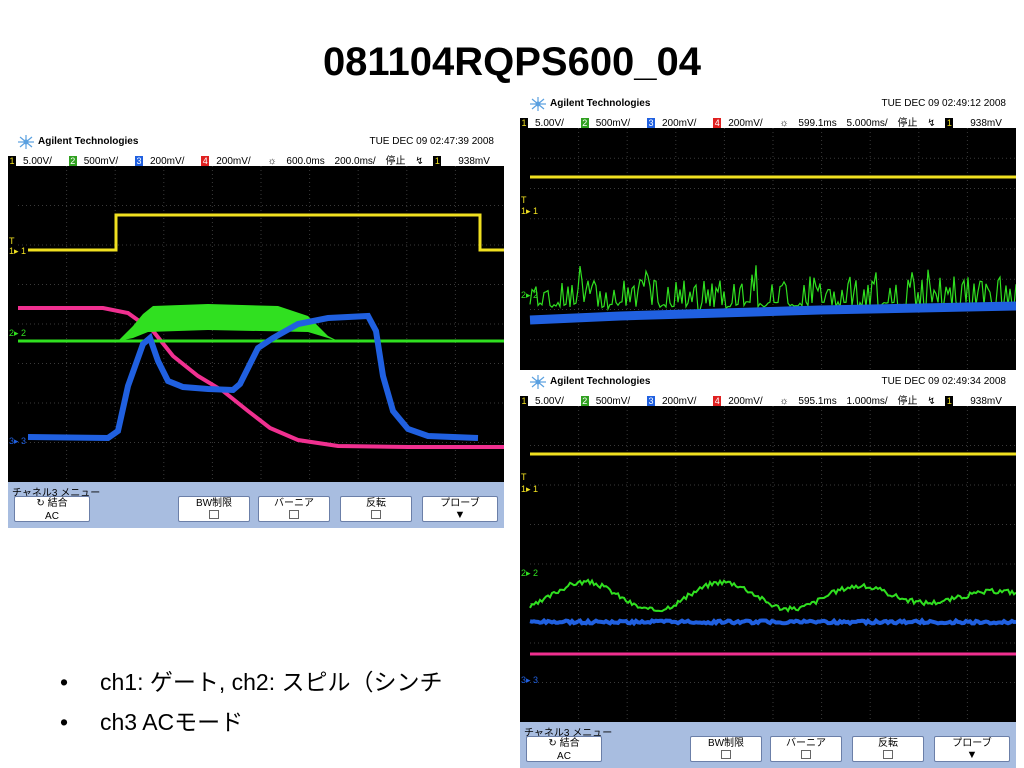 Image resolution: width=1024 pixels, height=768 pixels. What do you see at coordinates (460, 515) in the screenshot?
I see `down-arrow-icon: ▼` at bounding box center [460, 515].